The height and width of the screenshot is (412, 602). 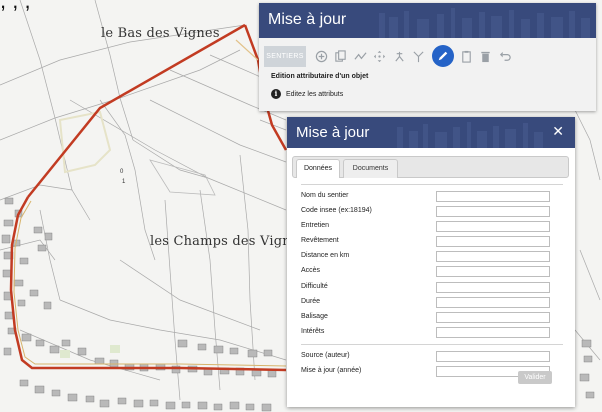 I want to click on tab-documents: Documents, so click(x=370, y=168).